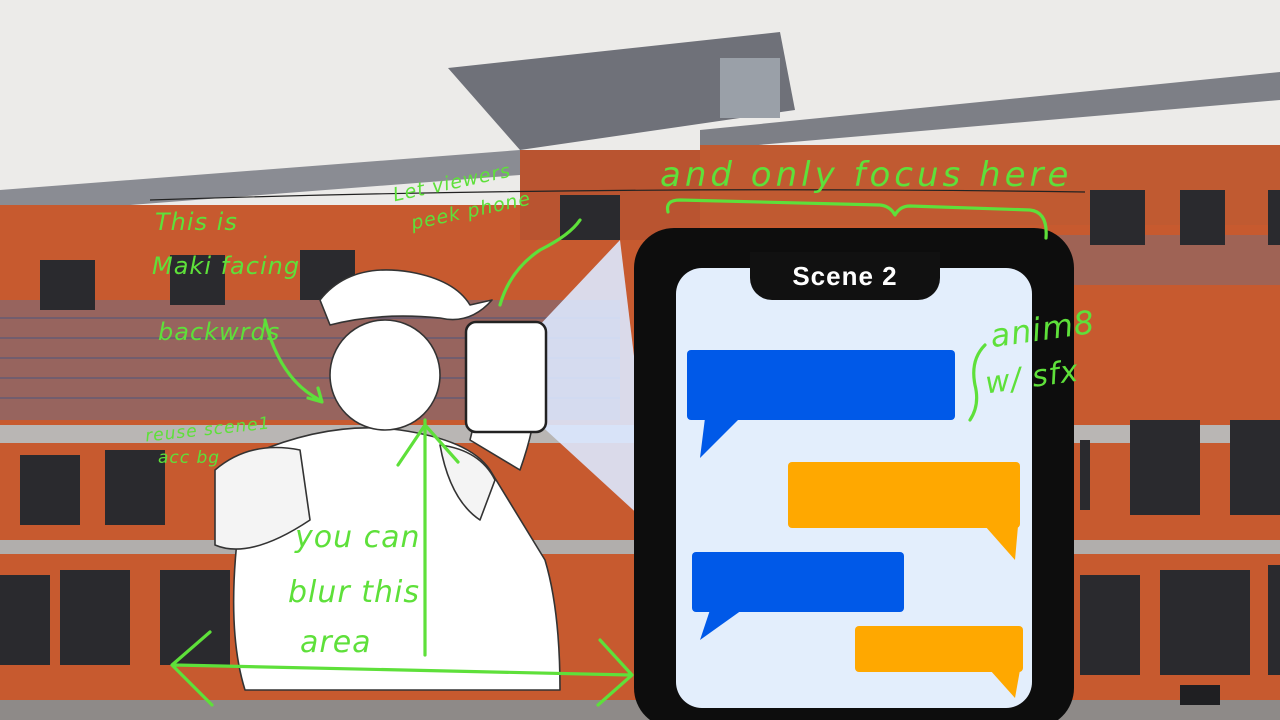  What do you see at coordinates (358, 537) in the screenshot?
I see `blur-annotation-line-1: you can` at bounding box center [358, 537].